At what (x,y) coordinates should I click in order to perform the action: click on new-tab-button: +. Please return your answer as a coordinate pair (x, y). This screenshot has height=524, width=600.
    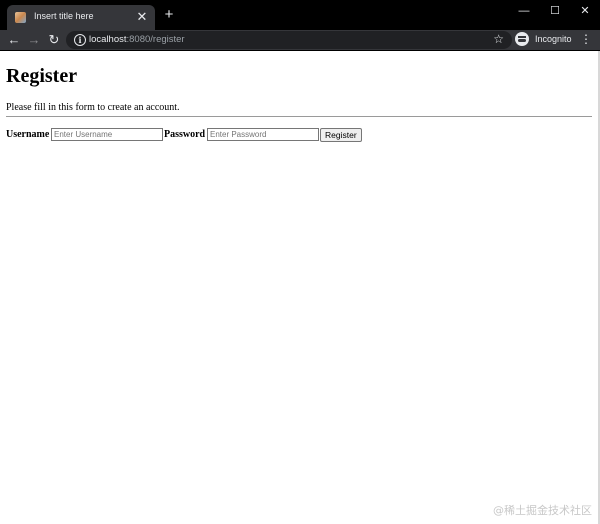
    Looking at the image, I should click on (169, 14).